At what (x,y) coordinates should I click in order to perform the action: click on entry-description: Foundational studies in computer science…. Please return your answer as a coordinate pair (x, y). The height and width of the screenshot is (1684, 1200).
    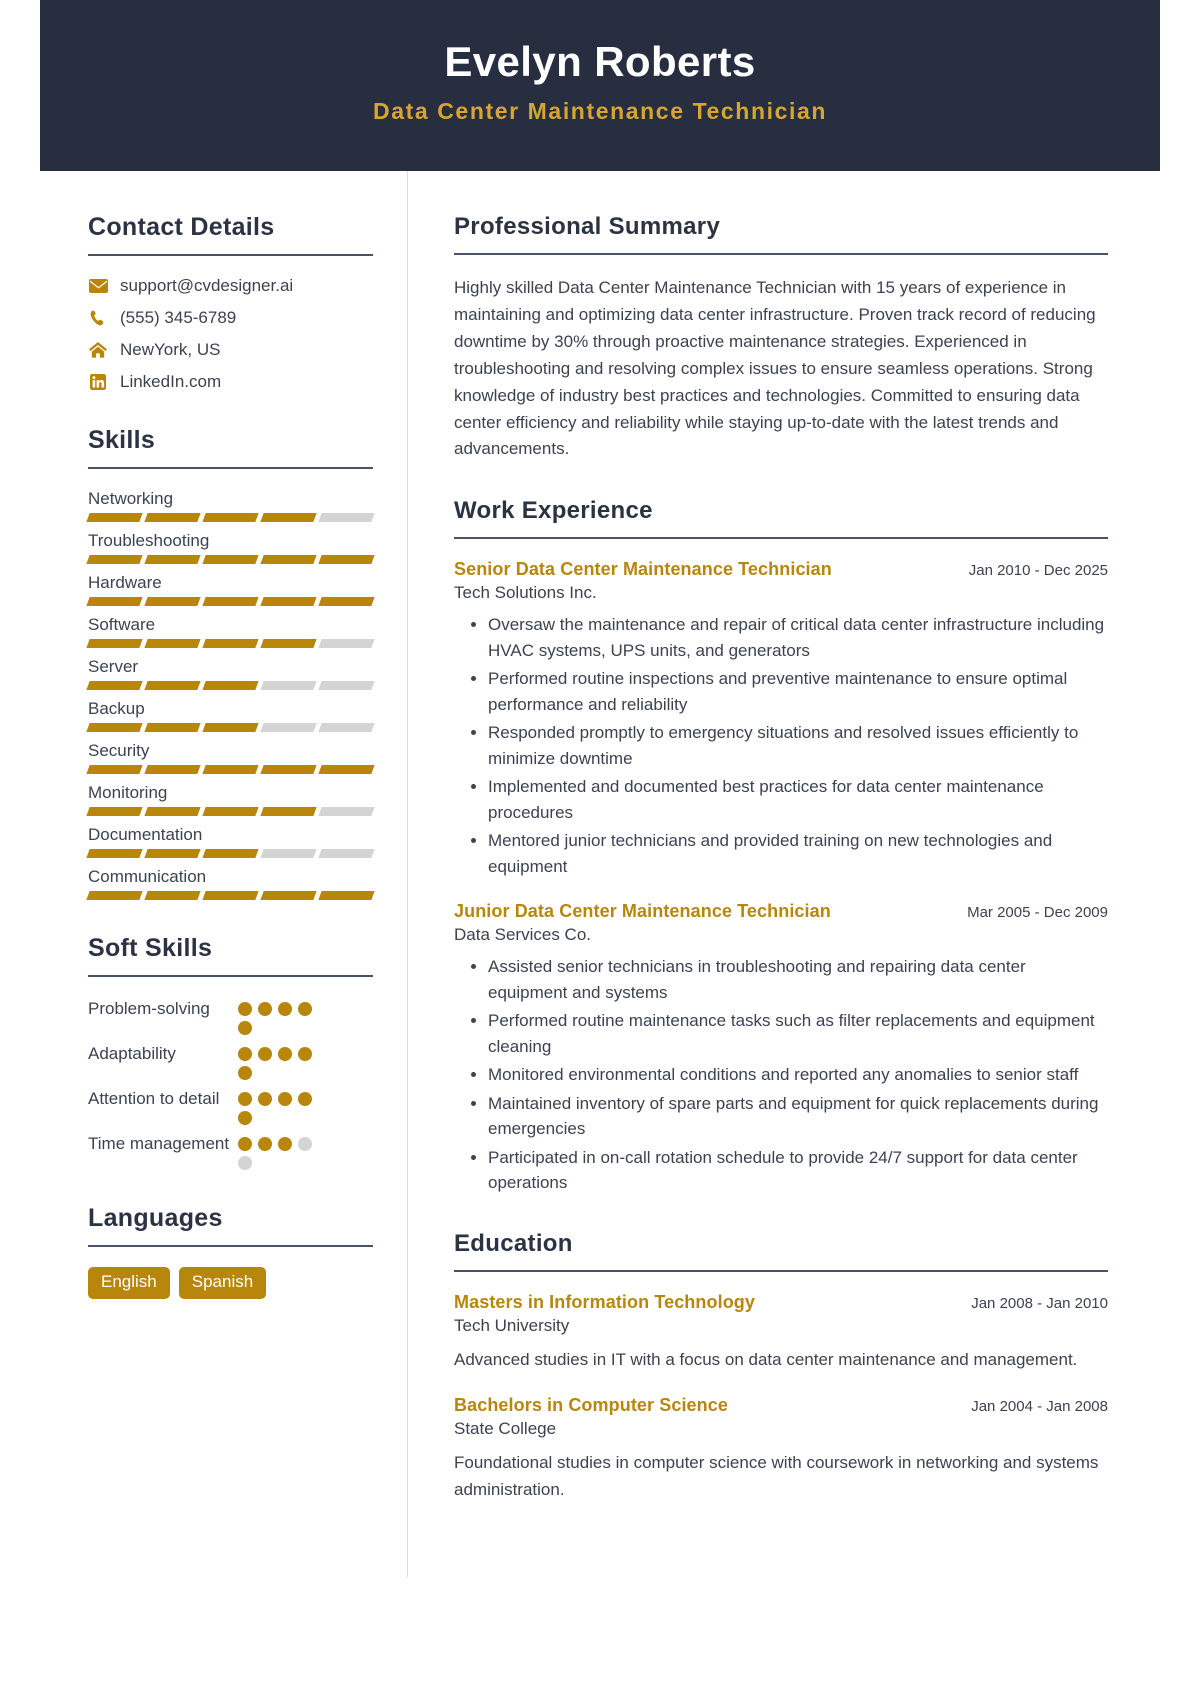
    Looking at the image, I should click on (776, 1476).